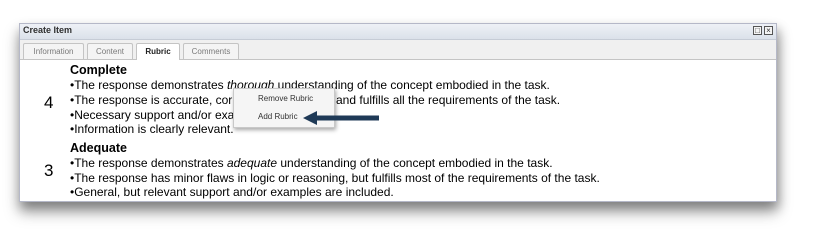  I want to click on restore-button: □, so click(757, 30).